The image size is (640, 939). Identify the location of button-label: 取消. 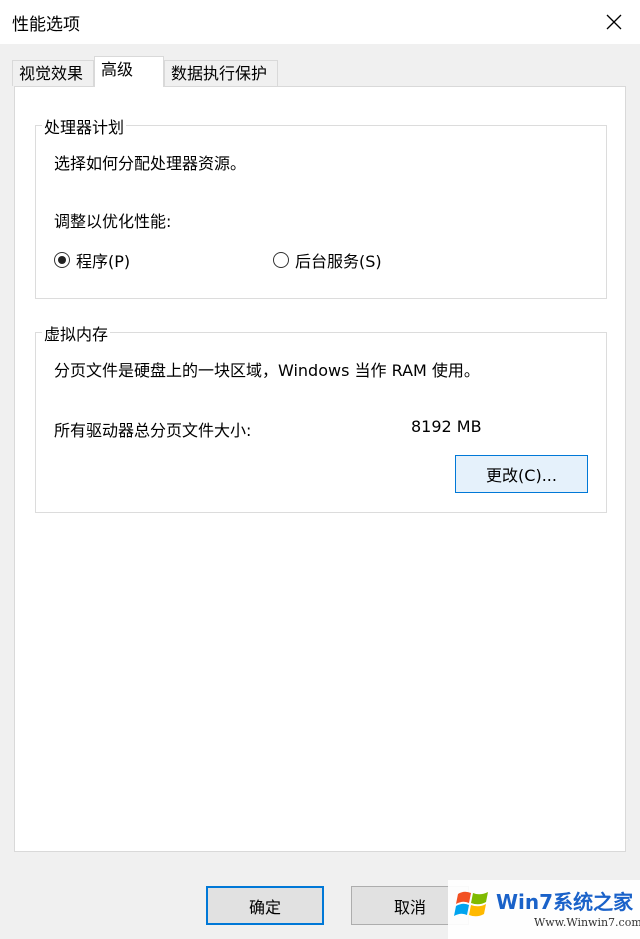
(409, 907).